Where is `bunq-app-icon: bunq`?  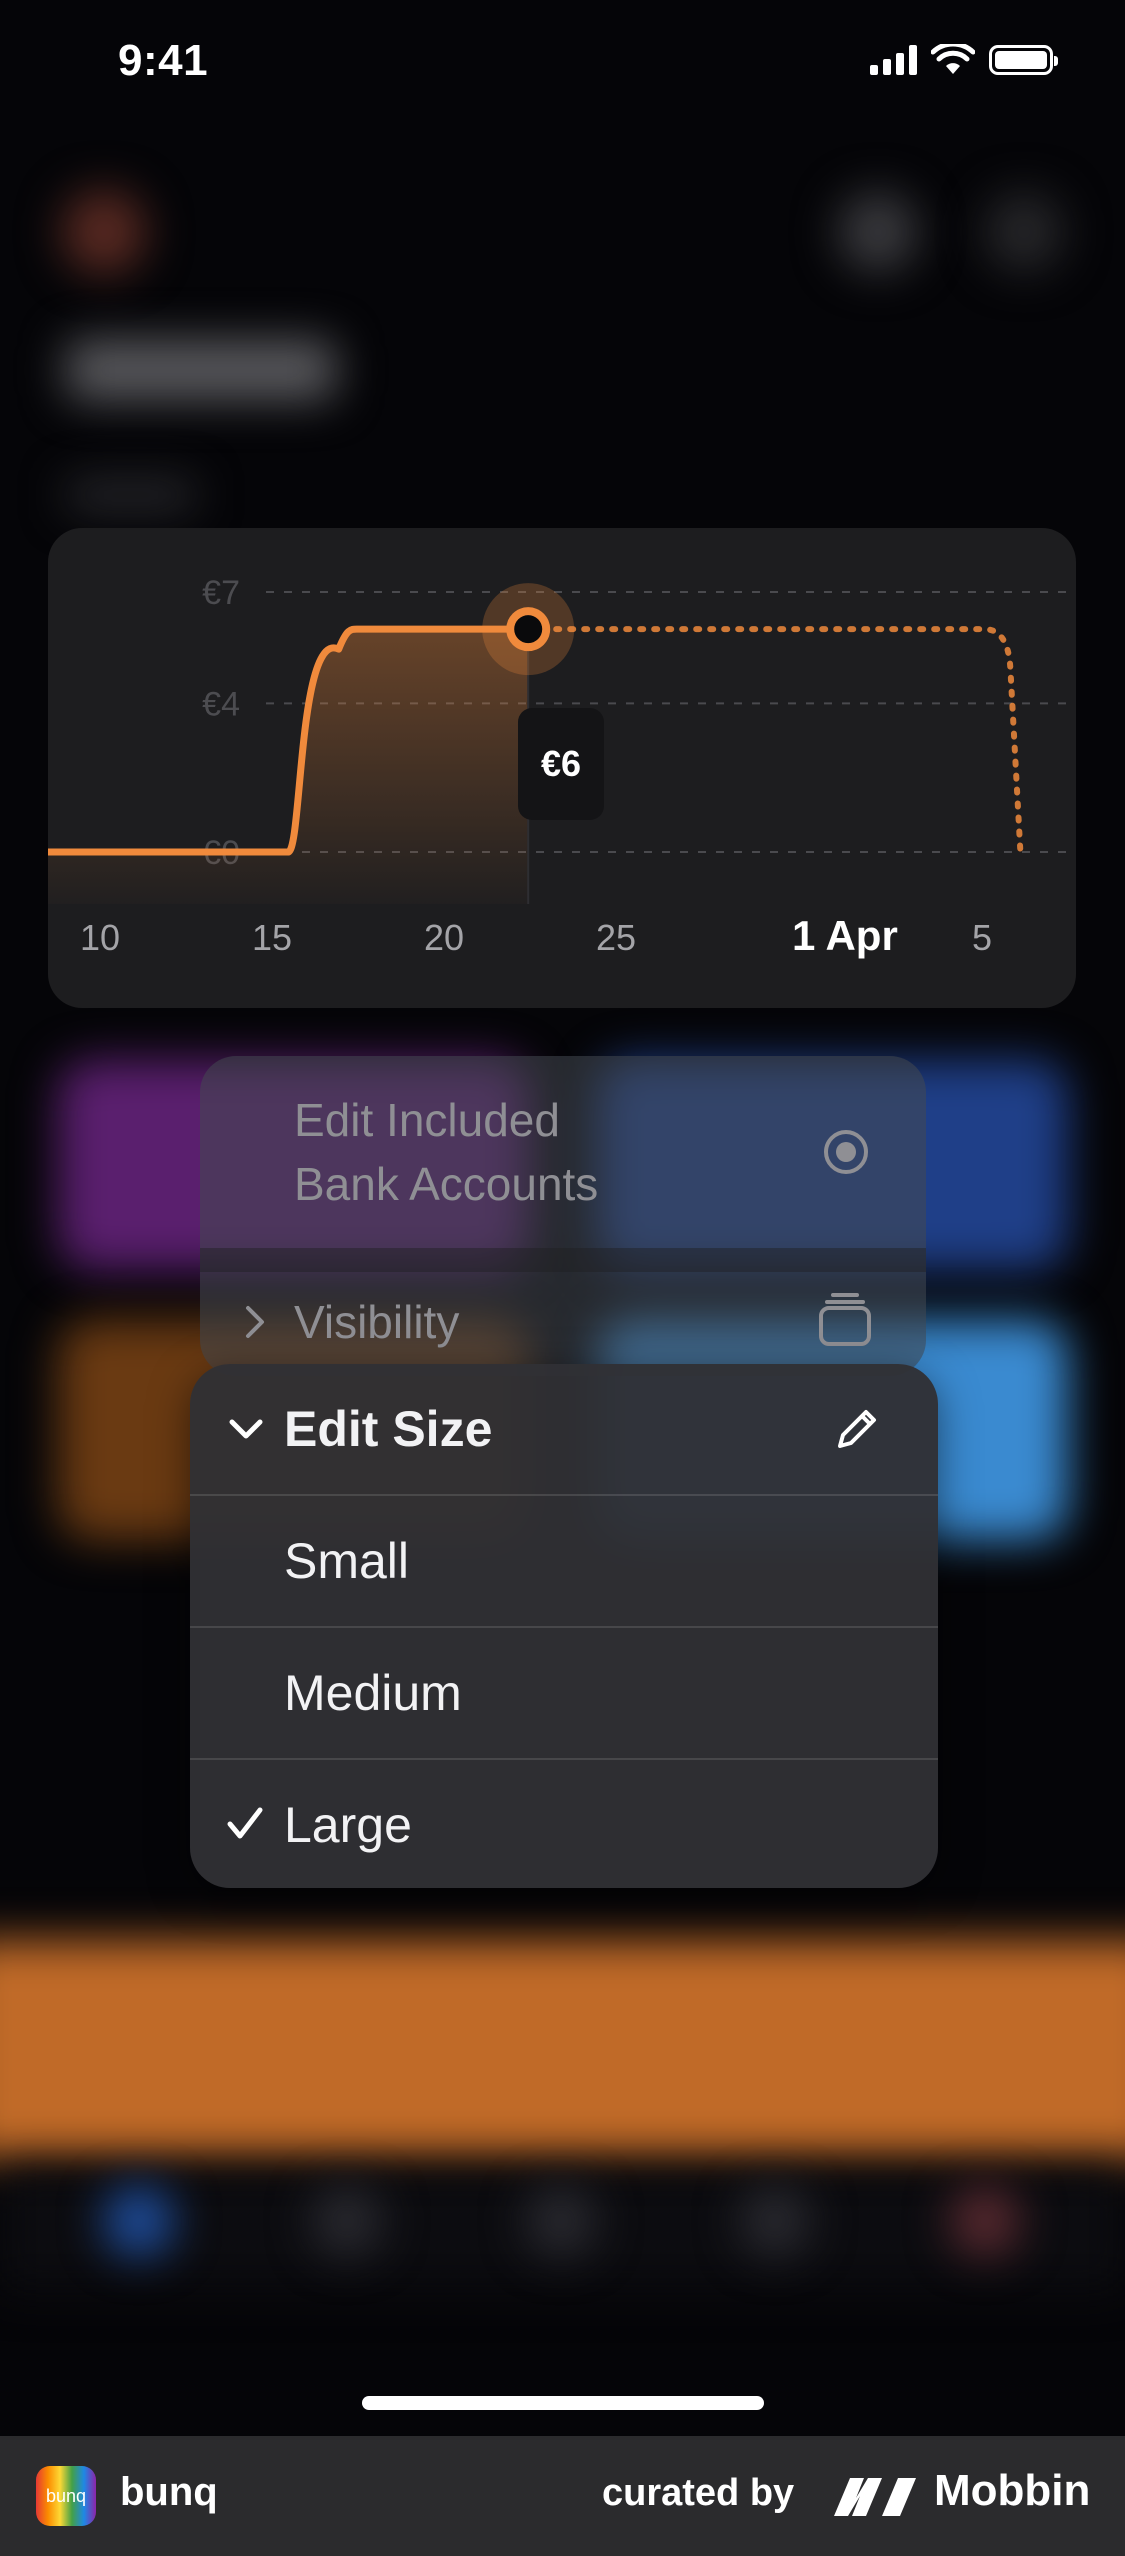
bunq-app-icon: bunq is located at coordinates (66, 2496).